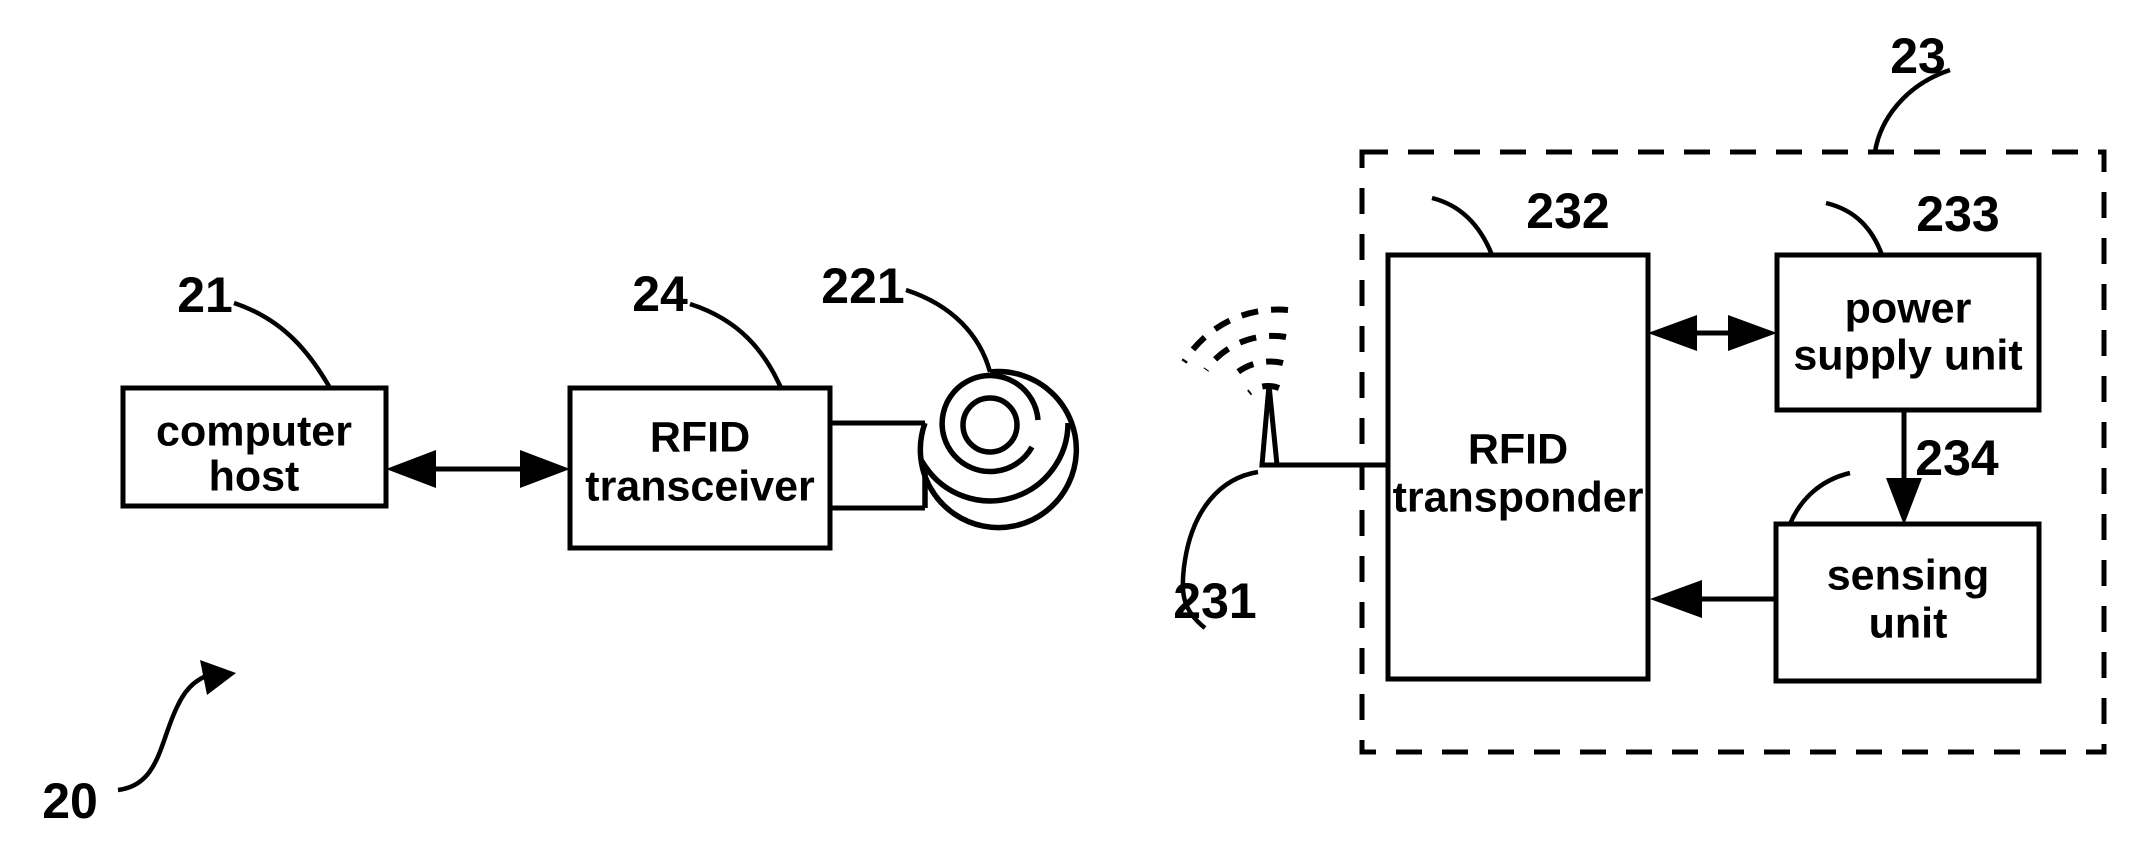  I want to click on ref-num-21: 21, so click(205, 295).